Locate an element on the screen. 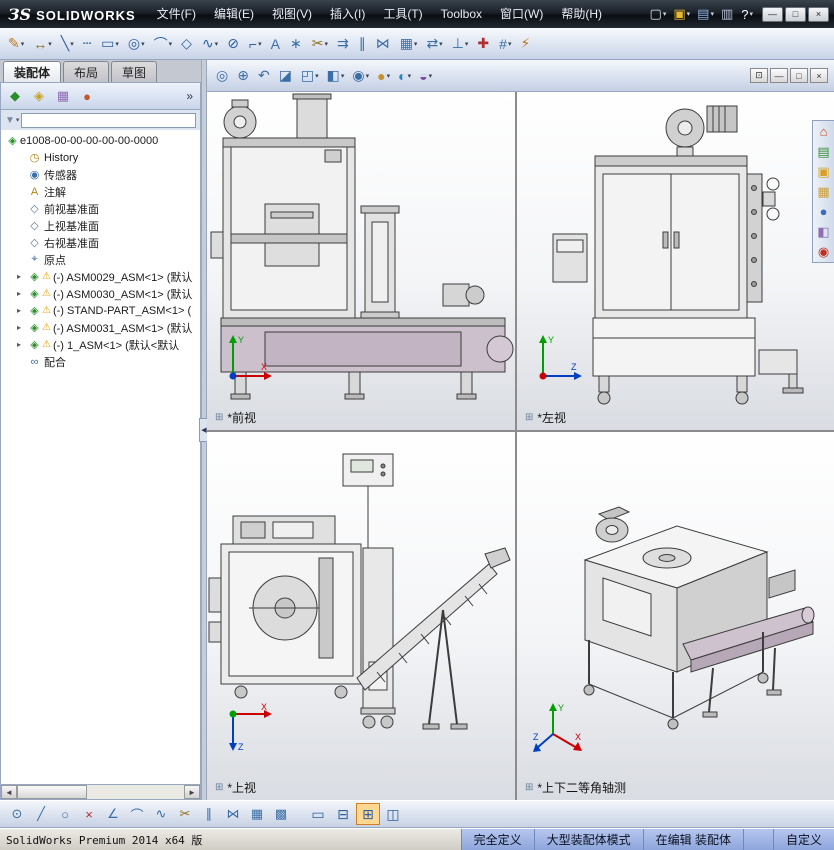 The image size is (834, 850). viewport-four-button: ⊞ is located at coordinates (368, 814).